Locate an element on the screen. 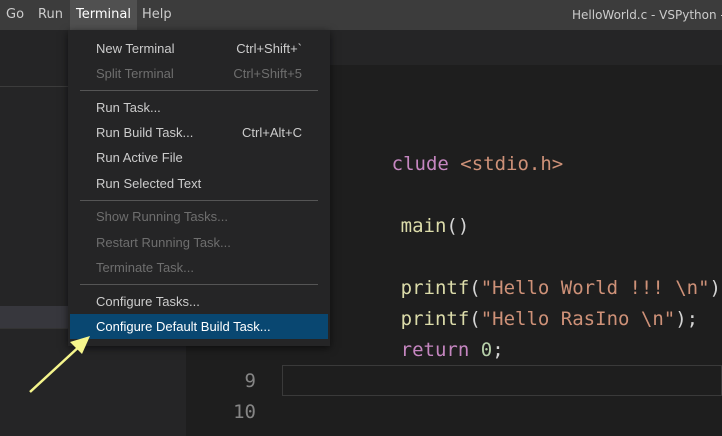 The image size is (722, 436). current-line-highlight is located at coordinates (502, 380).